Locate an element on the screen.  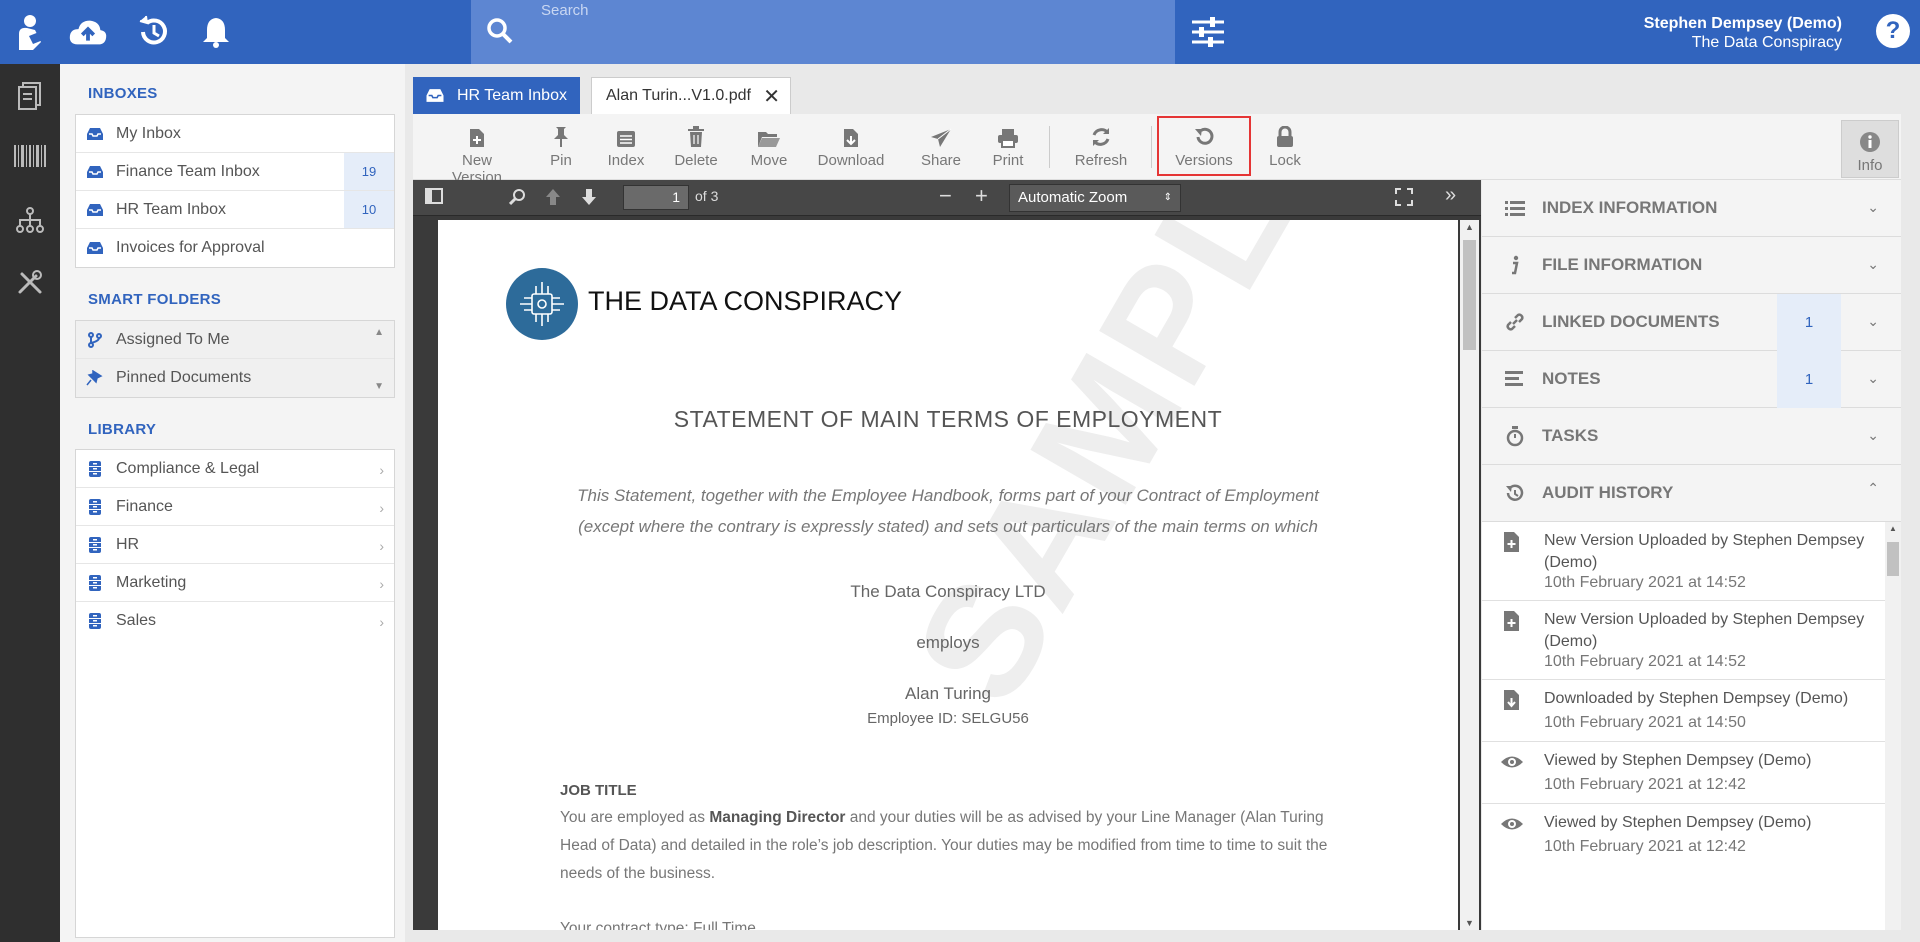
next-page-icon is located at coordinates (589, 199).